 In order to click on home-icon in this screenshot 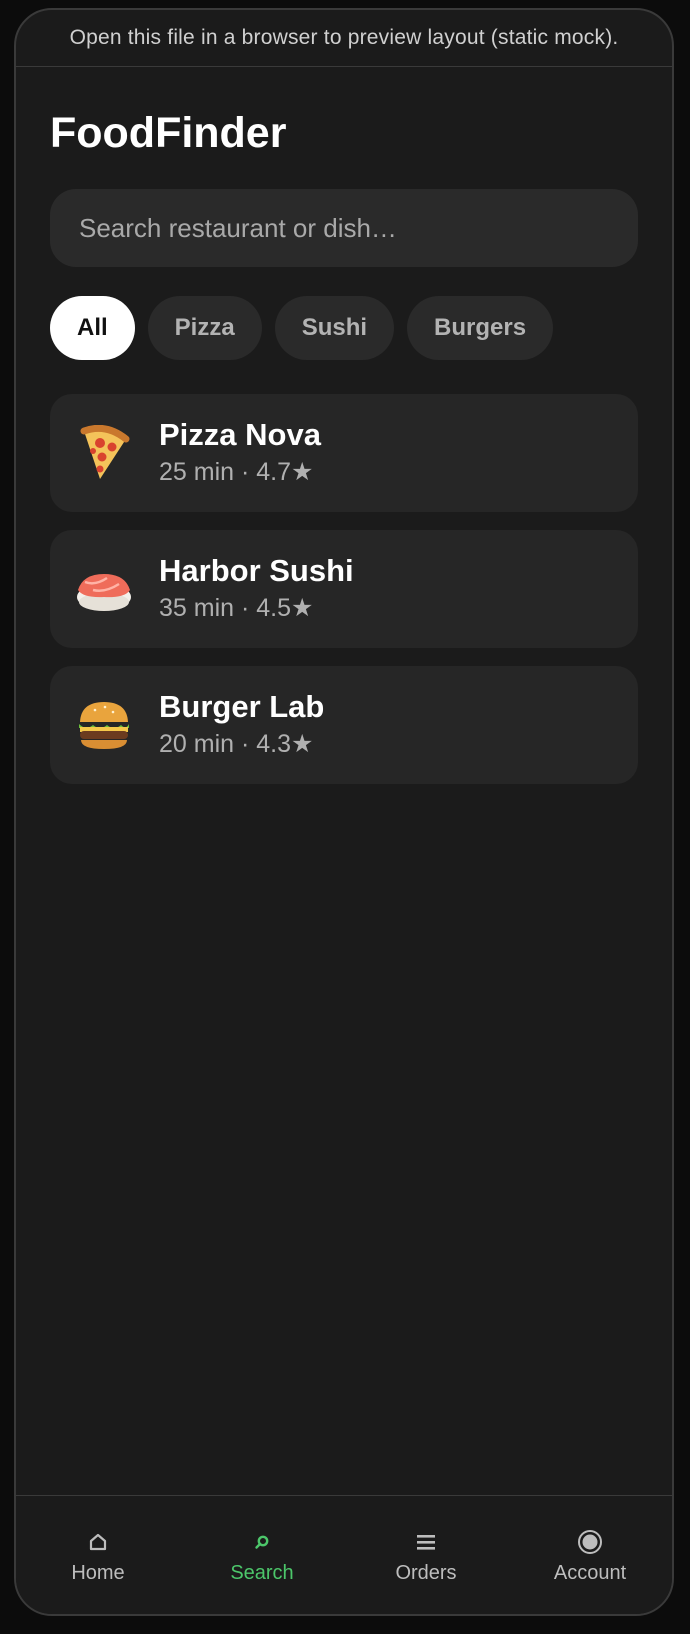, I will do `click(98, 1542)`.